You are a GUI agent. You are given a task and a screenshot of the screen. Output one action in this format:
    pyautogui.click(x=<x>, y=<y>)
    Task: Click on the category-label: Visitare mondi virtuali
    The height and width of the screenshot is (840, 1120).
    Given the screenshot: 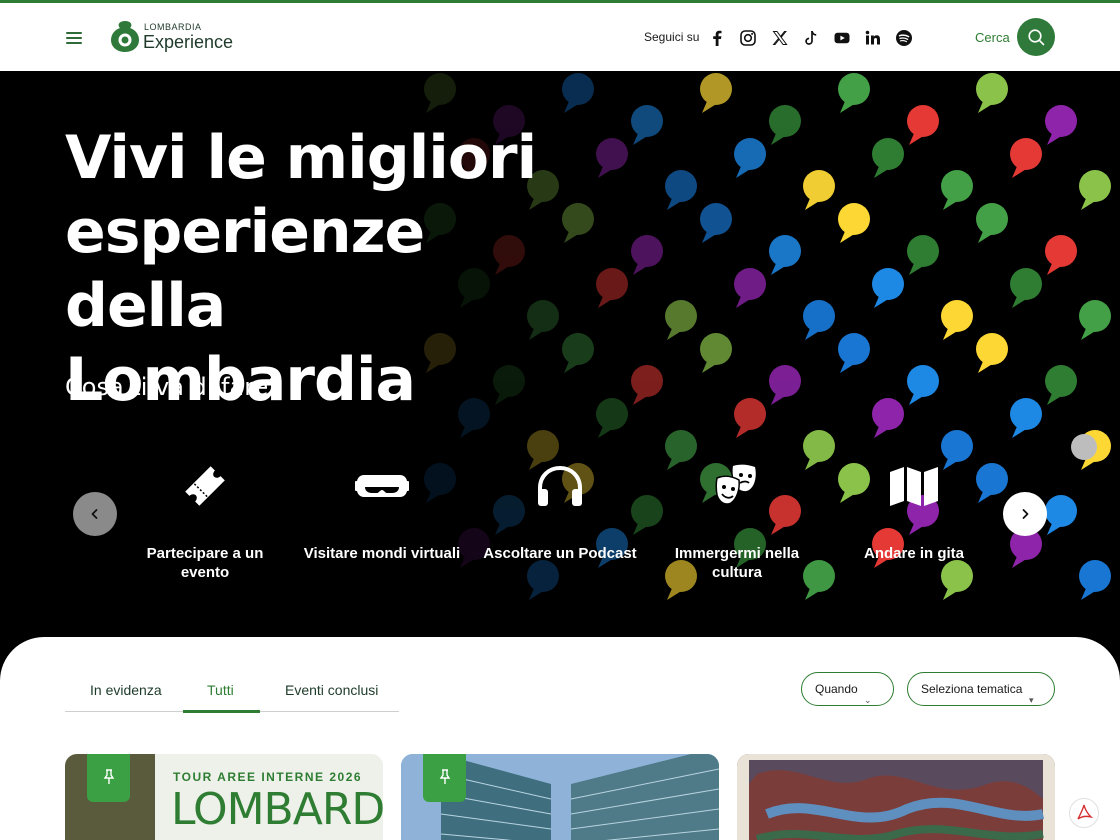 What is the action you would take?
    pyautogui.click(x=382, y=553)
    